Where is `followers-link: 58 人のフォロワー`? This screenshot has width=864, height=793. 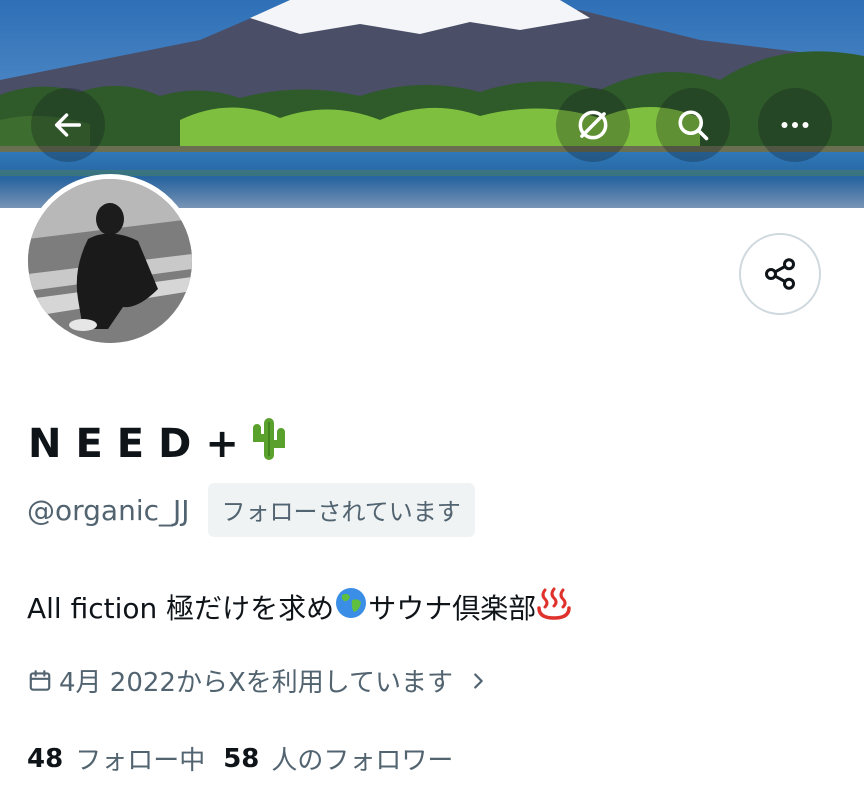
followers-link: 58 人のフォロワー is located at coordinates (338, 758).